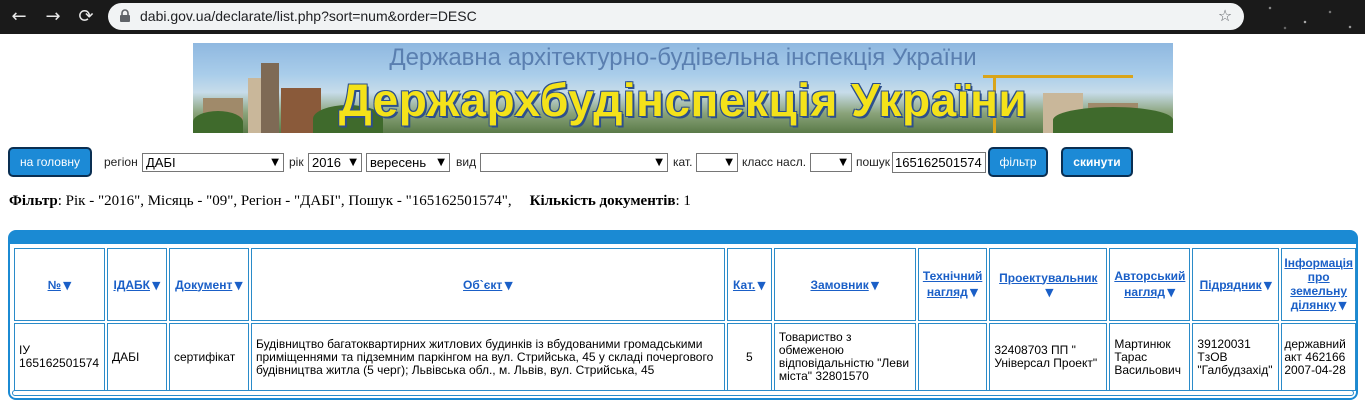 The height and width of the screenshot is (403, 1365). Describe the element at coordinates (1319, 291) in the screenshot. I see `column-header-label: земельну` at that location.